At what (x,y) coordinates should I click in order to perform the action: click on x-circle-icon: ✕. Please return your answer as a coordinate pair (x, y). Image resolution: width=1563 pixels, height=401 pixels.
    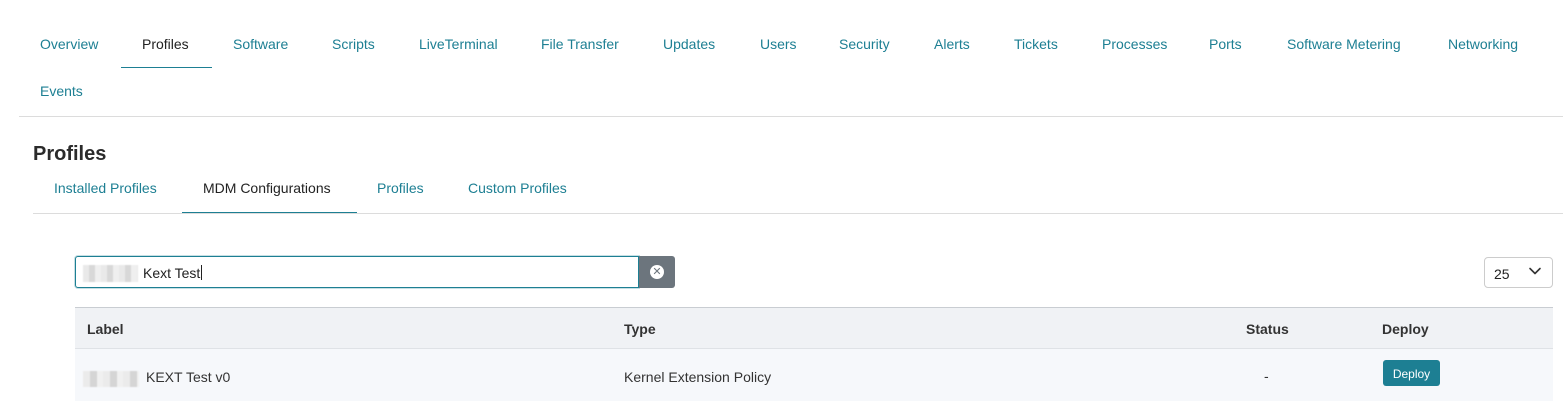
    Looking at the image, I should click on (657, 272).